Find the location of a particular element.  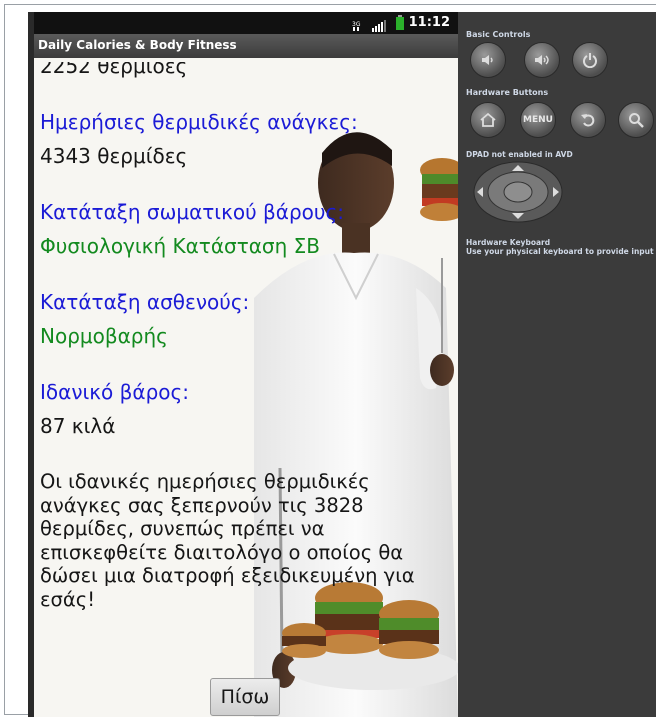

status-bar: 3G 11:12 is located at coordinates (246, 23).